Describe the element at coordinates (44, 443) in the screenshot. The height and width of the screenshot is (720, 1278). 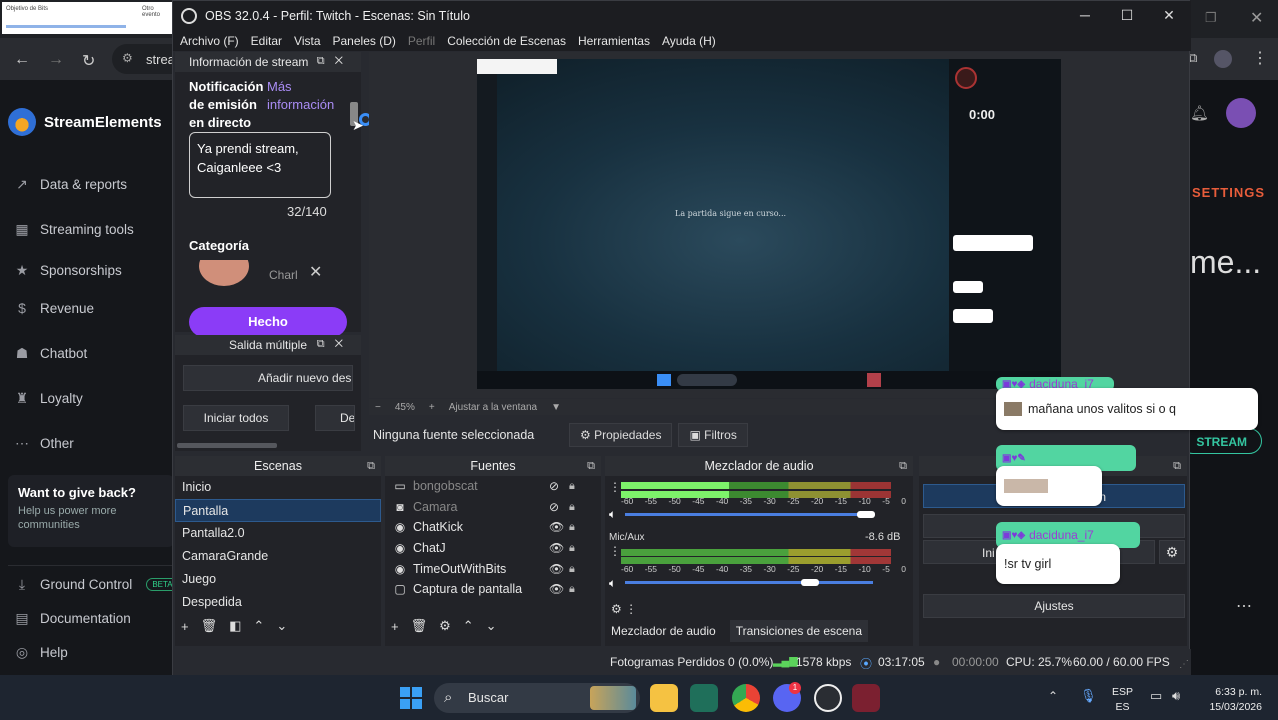
I see `sidebar-item-other: ⋯ Other` at that location.